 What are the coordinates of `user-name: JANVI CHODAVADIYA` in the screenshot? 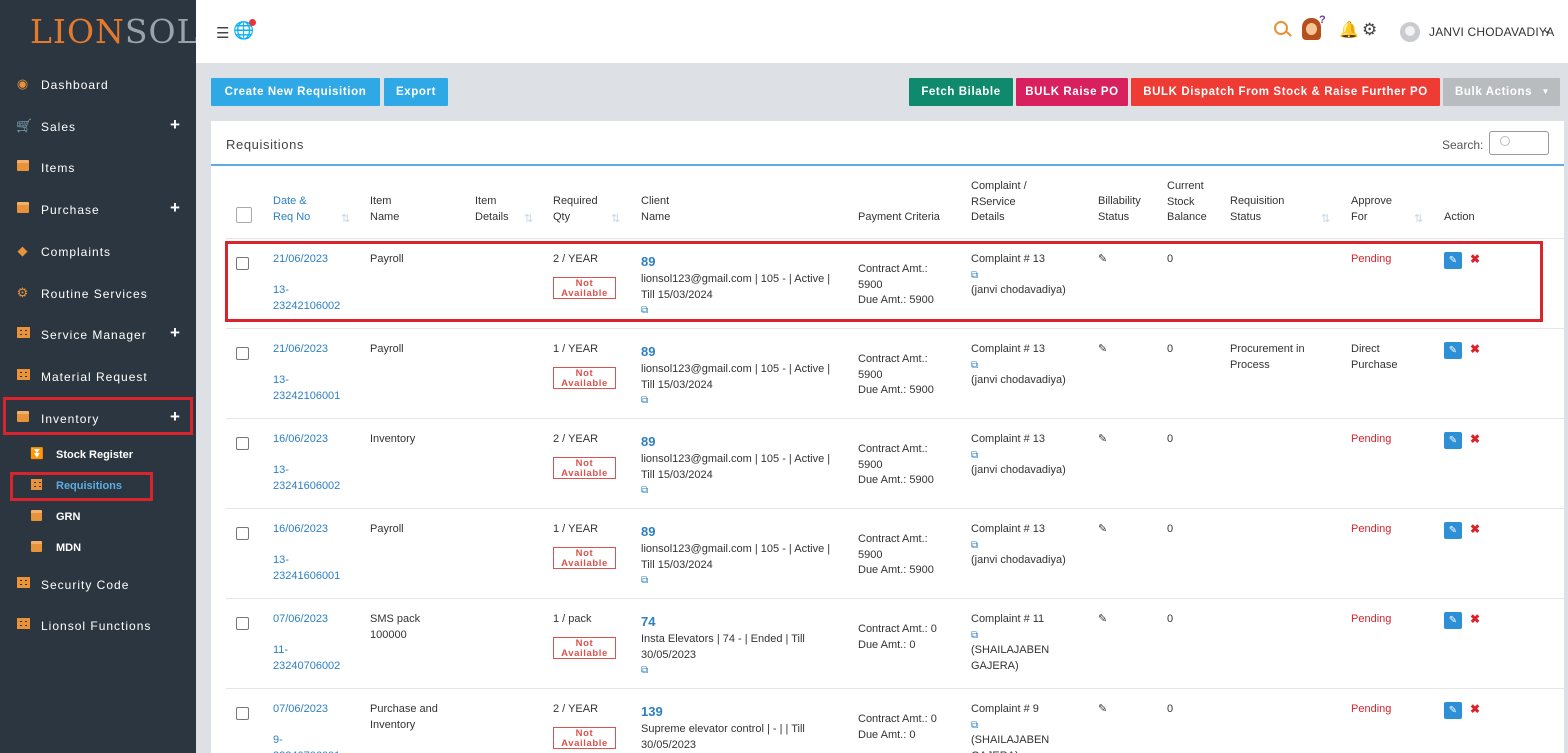 It's located at (1491, 32).